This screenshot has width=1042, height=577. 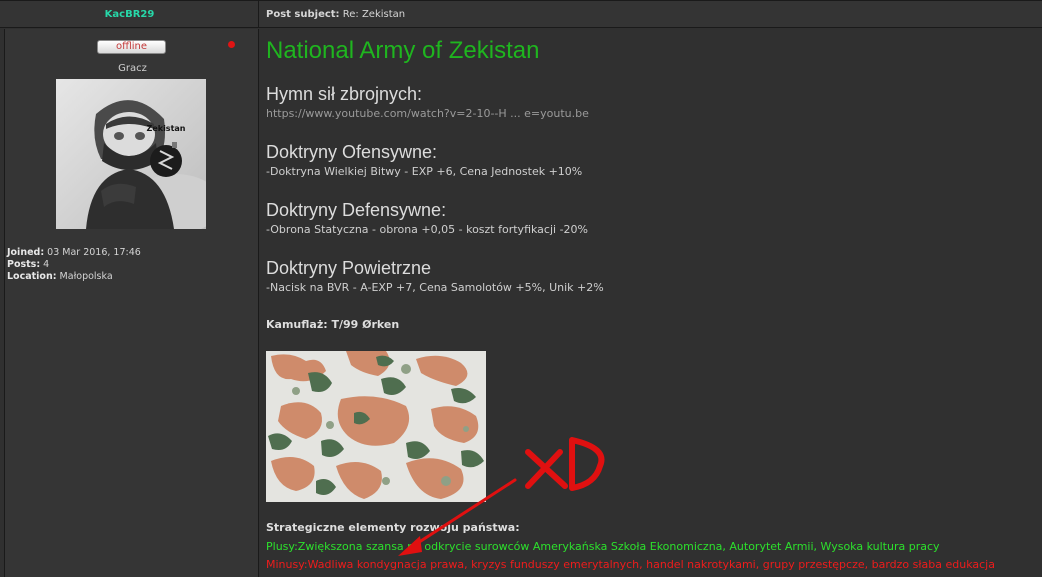 I want to click on avatar-label: Zekistan, so click(x=166, y=128).